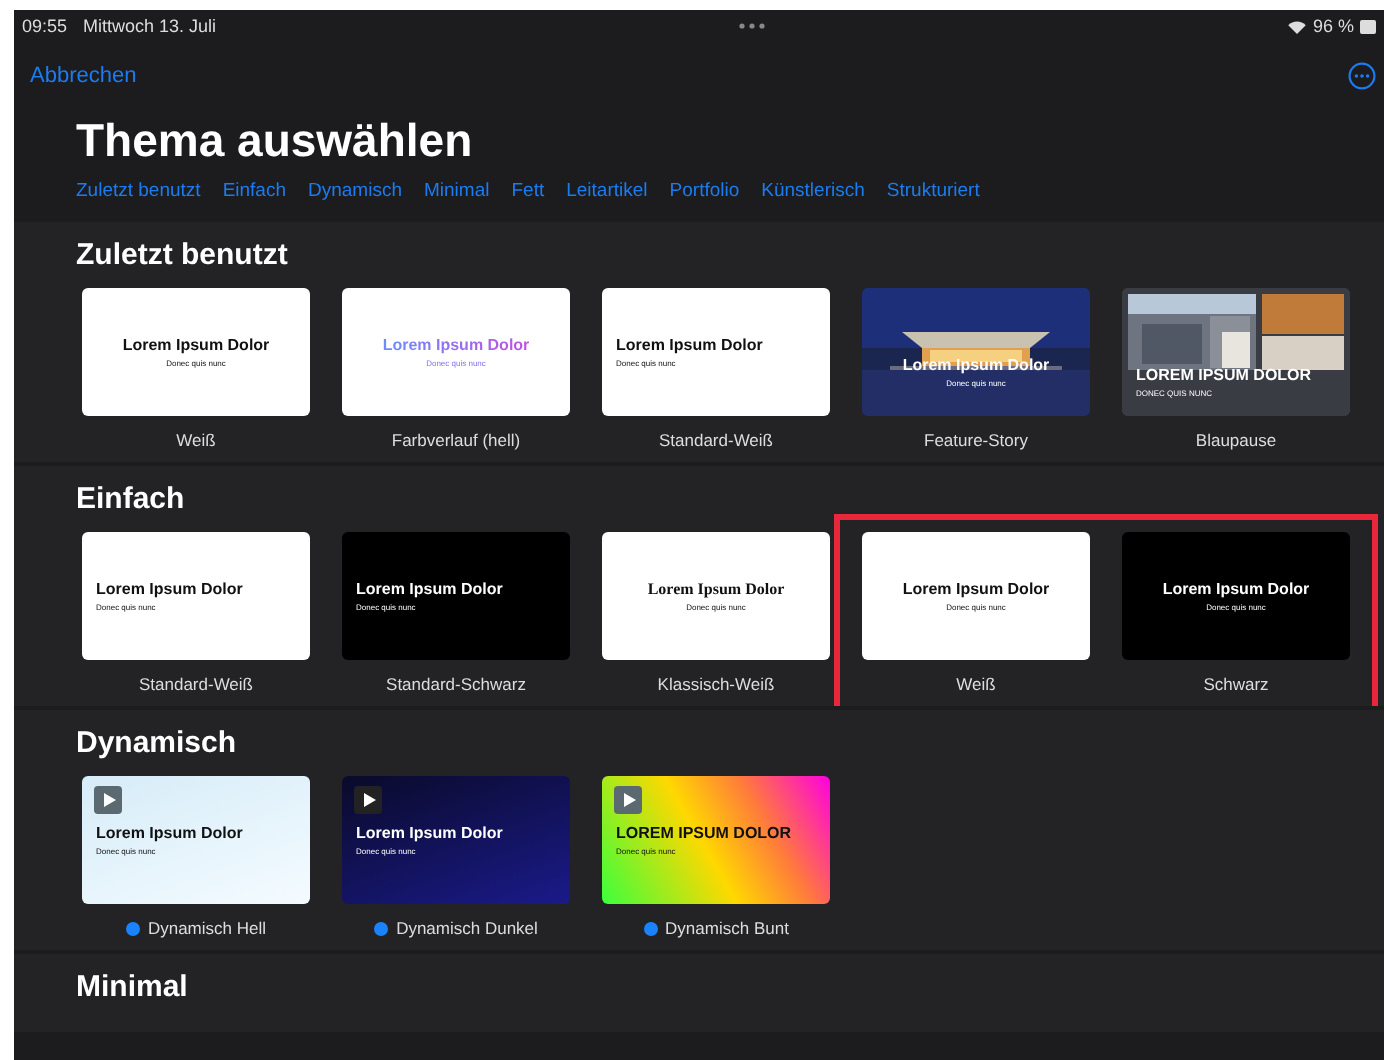 This screenshot has width=1384, height=1060. I want to click on status-date: Mittwoch 13. Juli, so click(150, 26).